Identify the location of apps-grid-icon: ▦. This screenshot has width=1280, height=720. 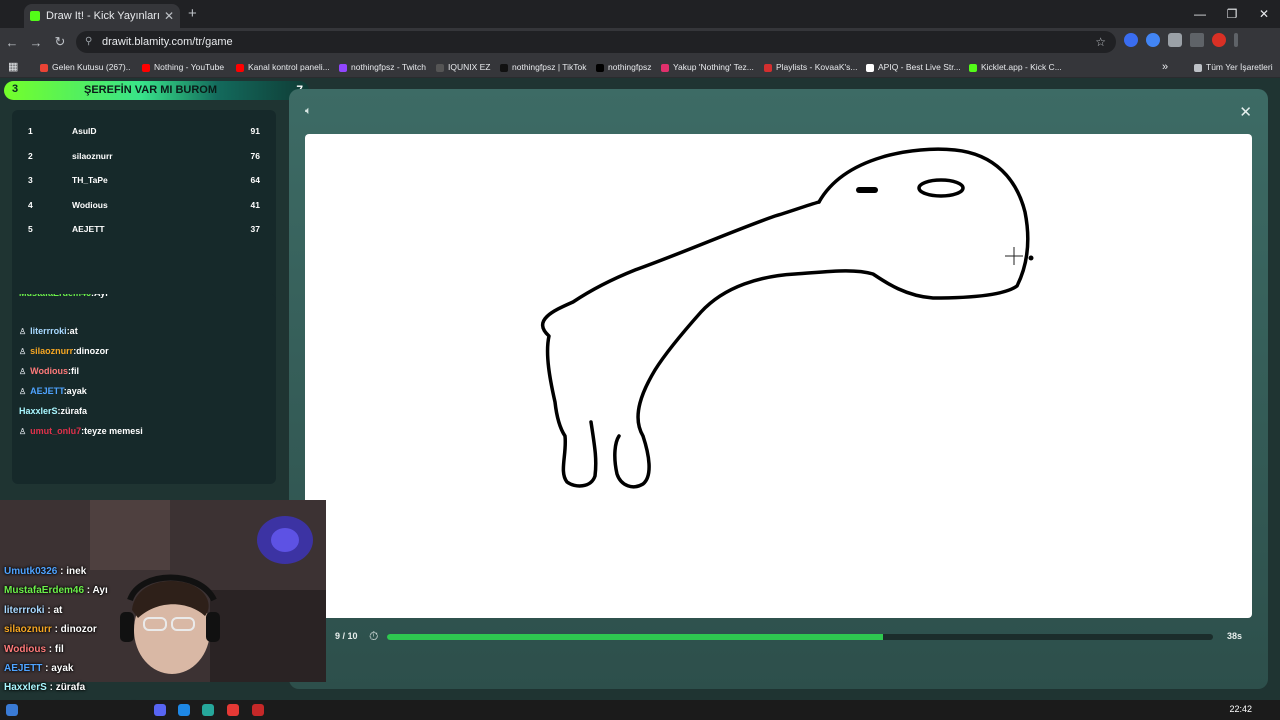
(13, 67).